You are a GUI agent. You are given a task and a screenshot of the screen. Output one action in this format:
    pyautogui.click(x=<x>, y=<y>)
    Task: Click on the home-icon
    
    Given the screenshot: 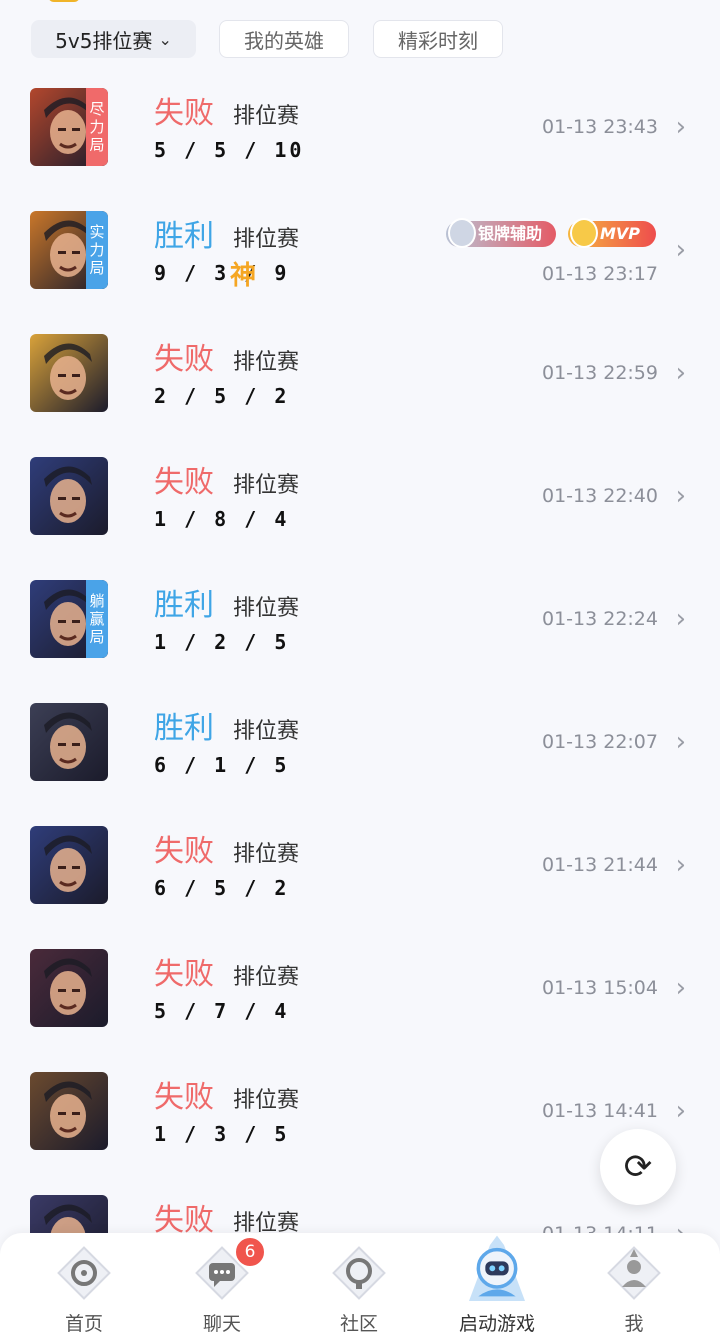 What is the action you would take?
    pyautogui.click(x=84, y=1273)
    